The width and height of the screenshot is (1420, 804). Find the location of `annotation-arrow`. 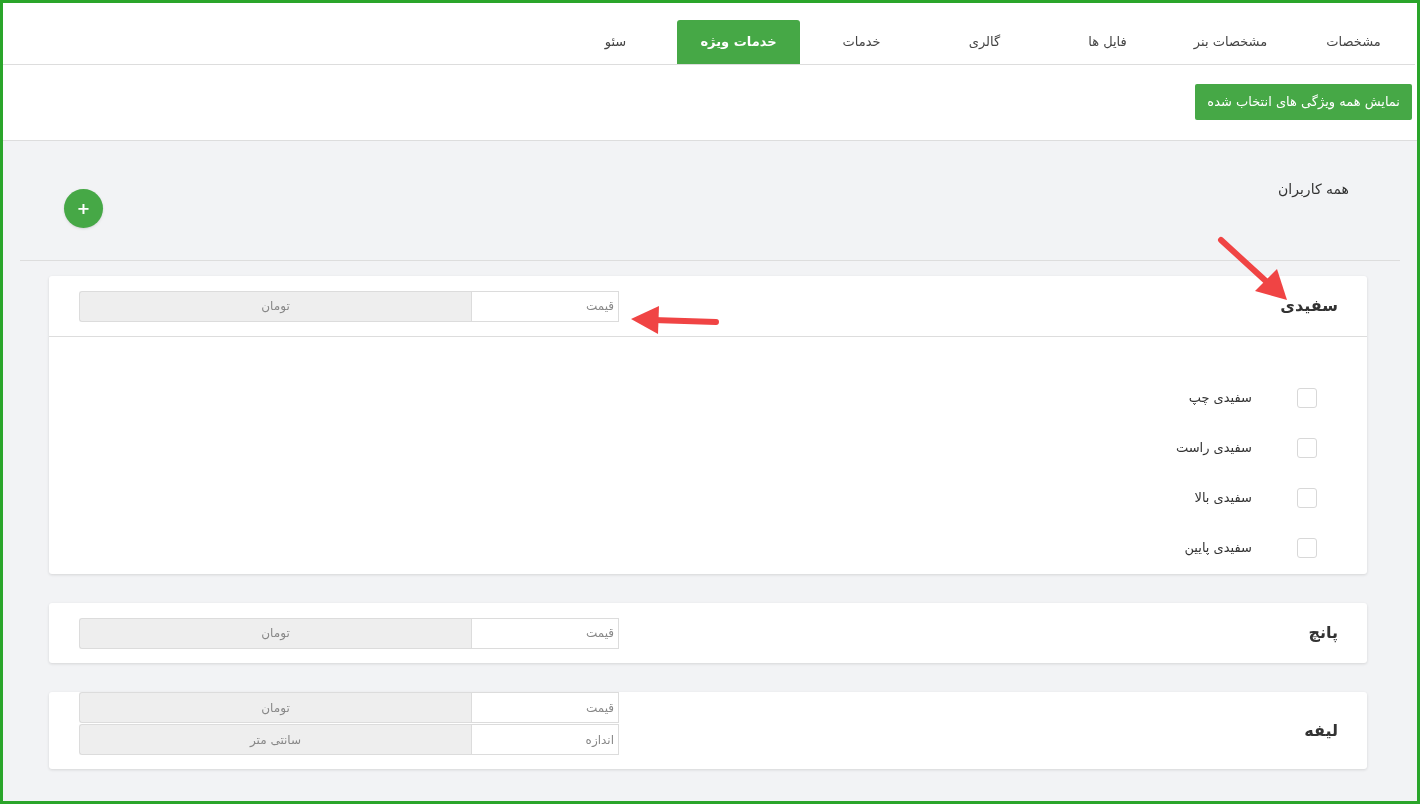

annotation-arrow is located at coordinates (1252, 268).